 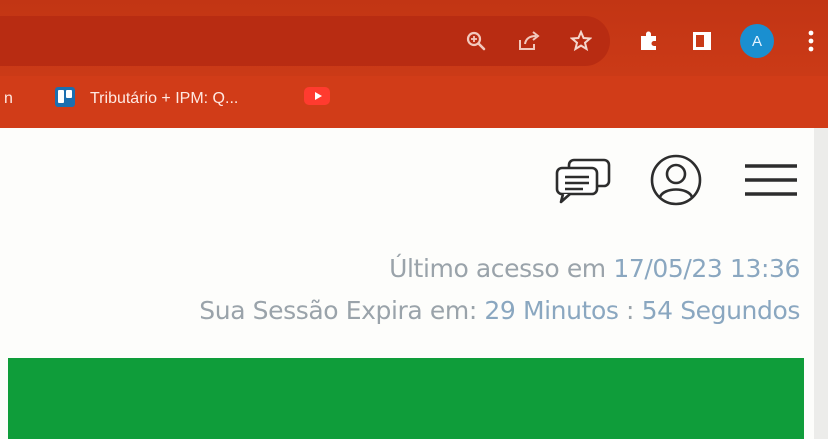 I want to click on bookmark-partial: n, so click(x=8, y=99).